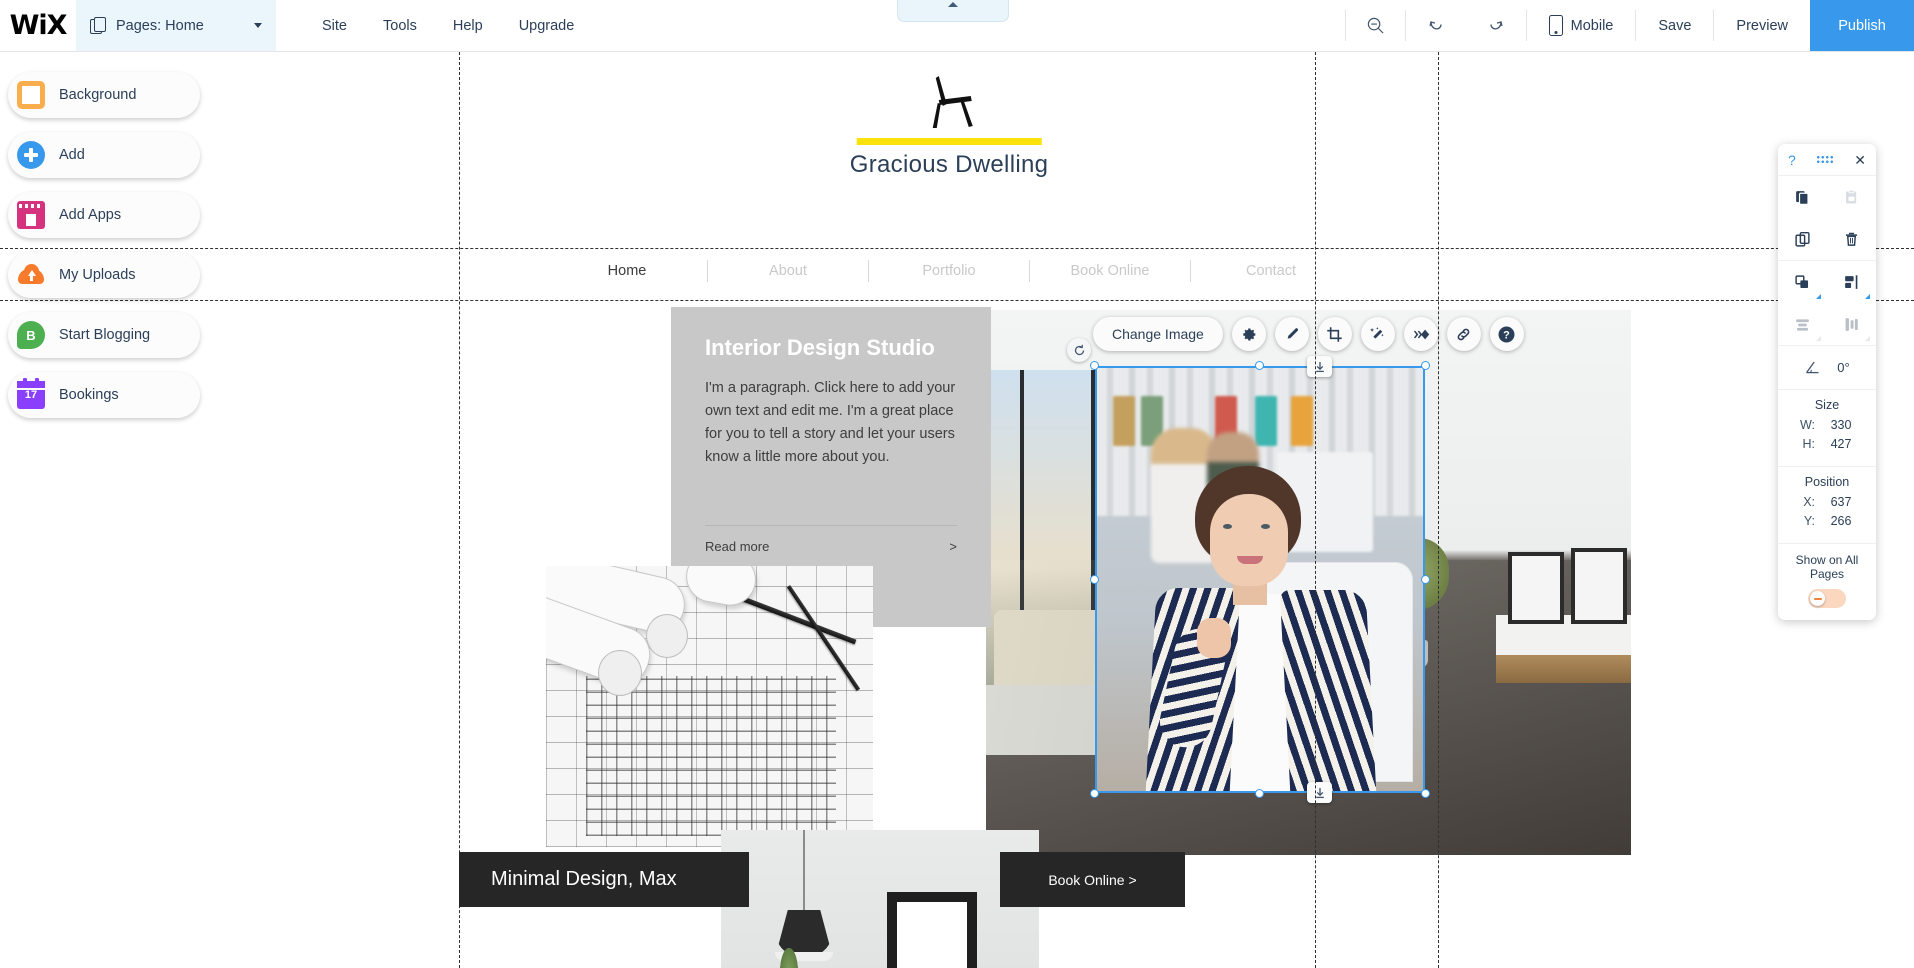  Describe the element at coordinates (1851, 197) in the screenshot. I see `paste-button` at that location.